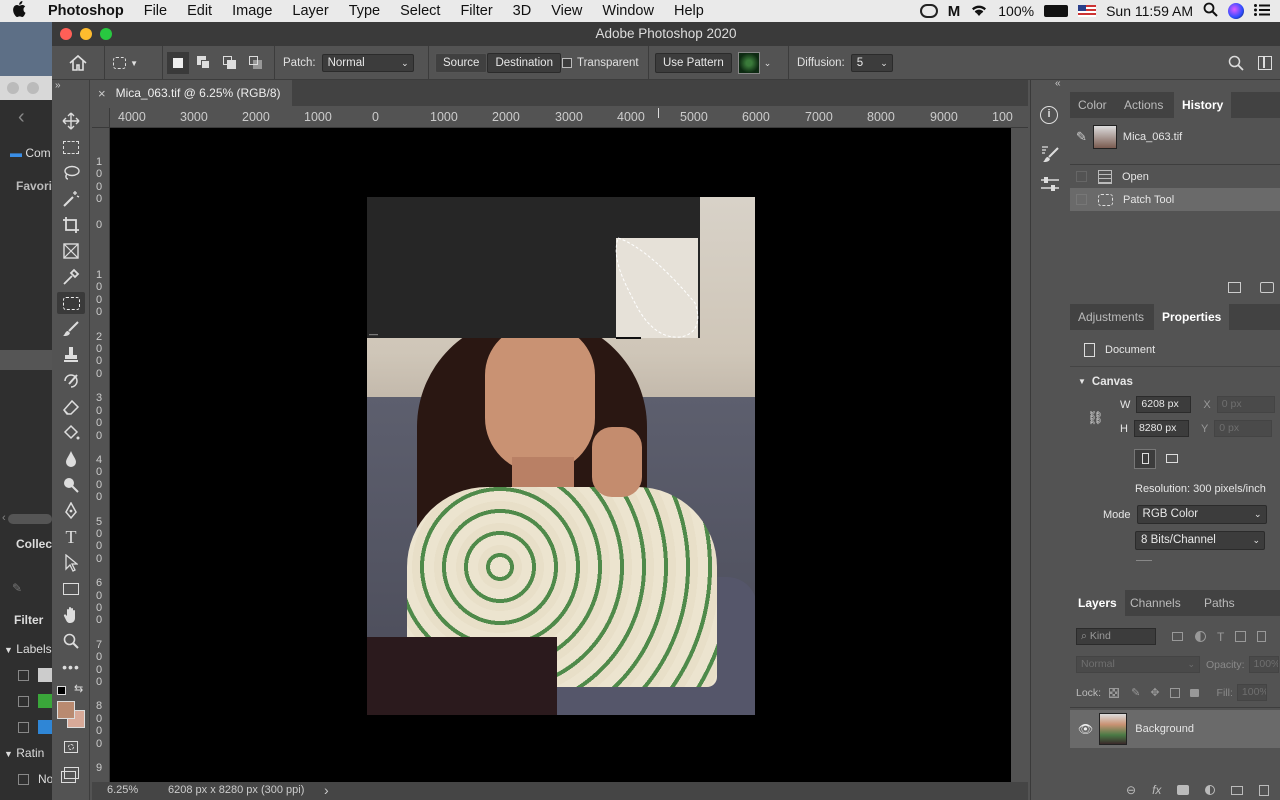 This screenshot has height=800, width=1280. What do you see at coordinates (106, 34) in the screenshot?
I see `zoom-window-button` at bounding box center [106, 34].